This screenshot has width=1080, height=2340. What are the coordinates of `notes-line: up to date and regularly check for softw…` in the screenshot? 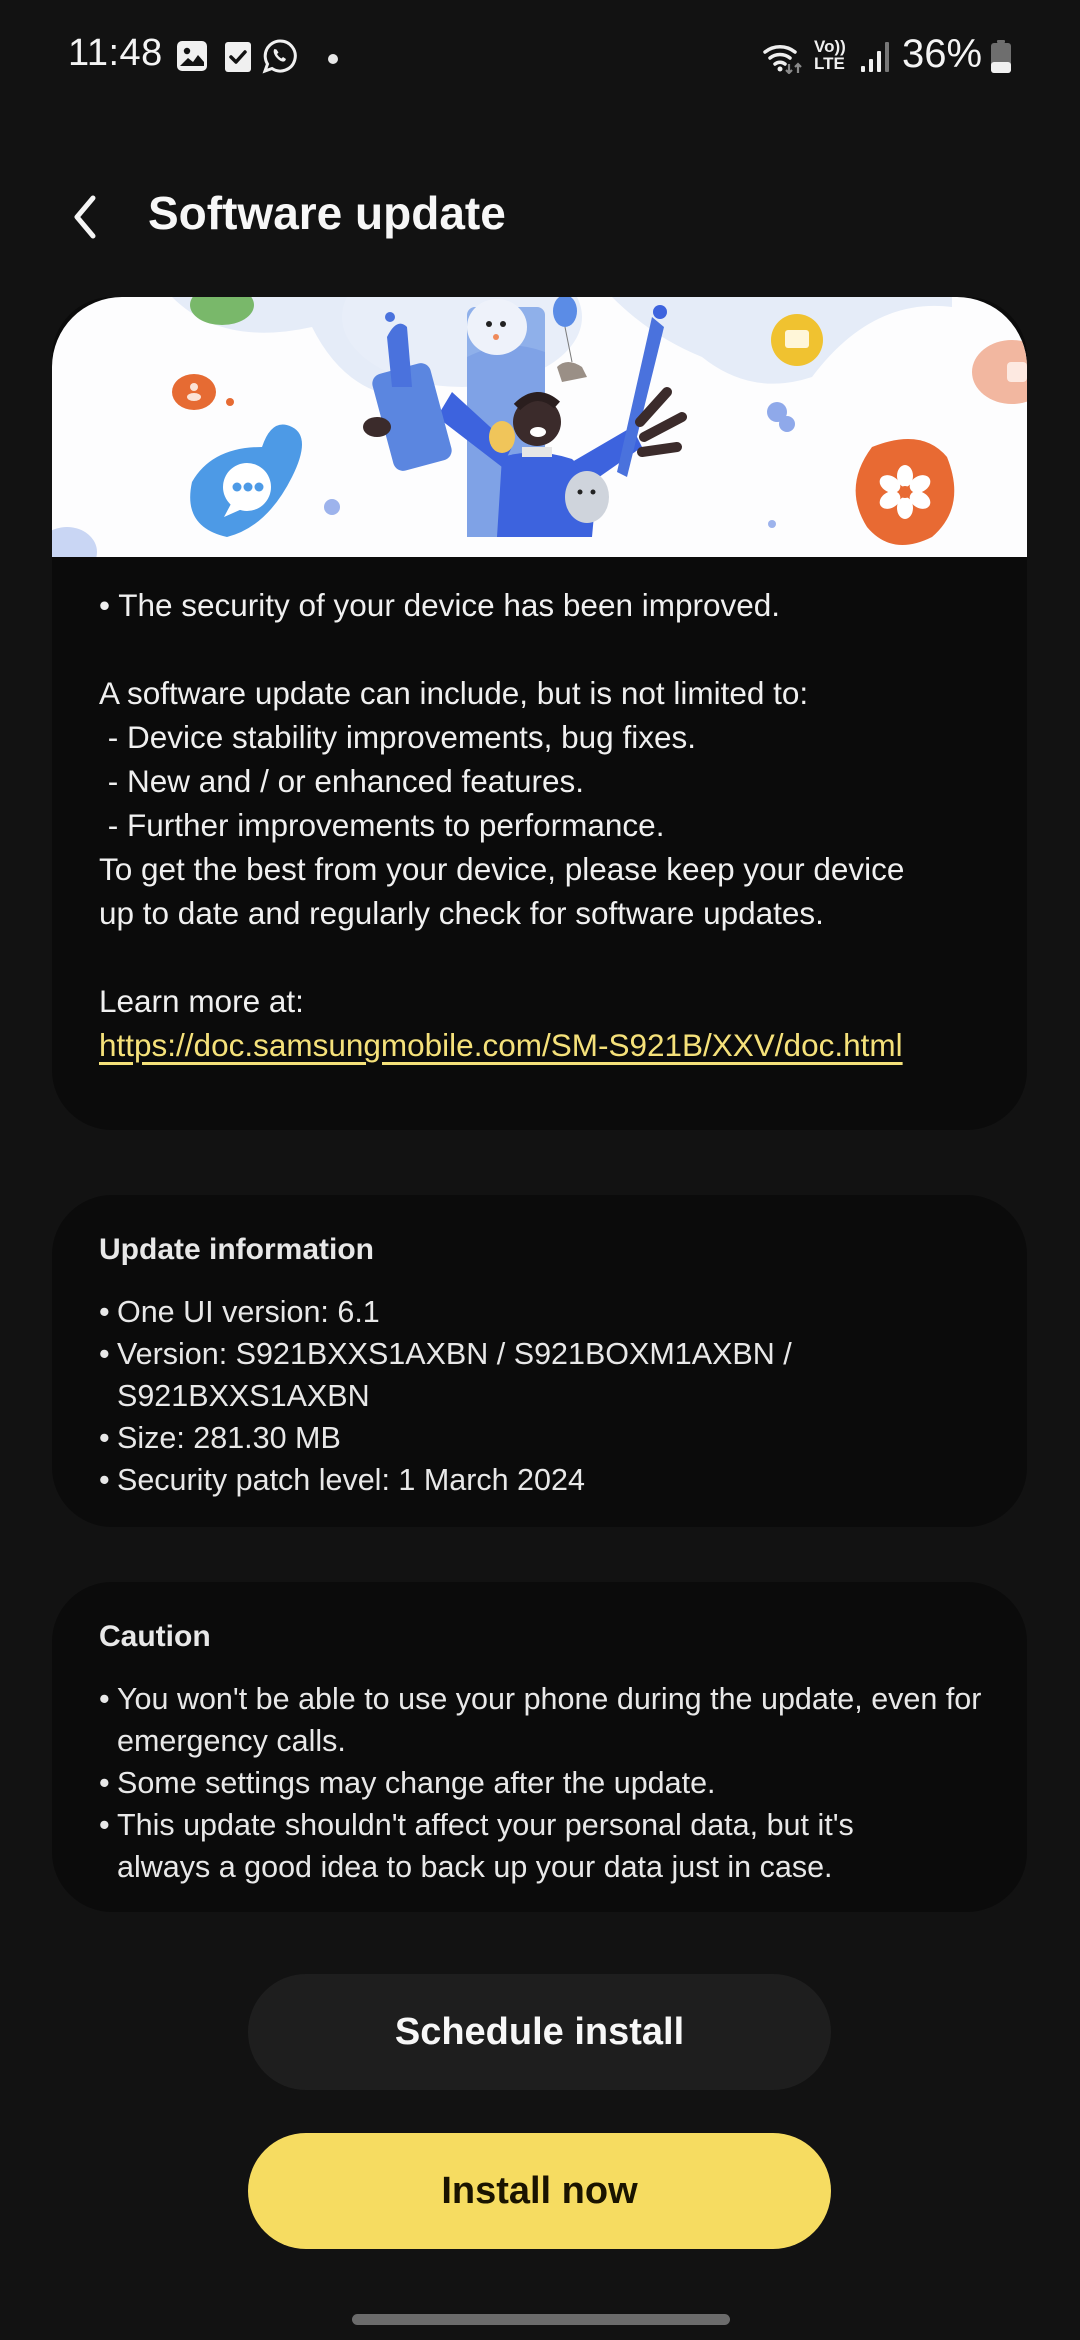 It's located at (461, 913).